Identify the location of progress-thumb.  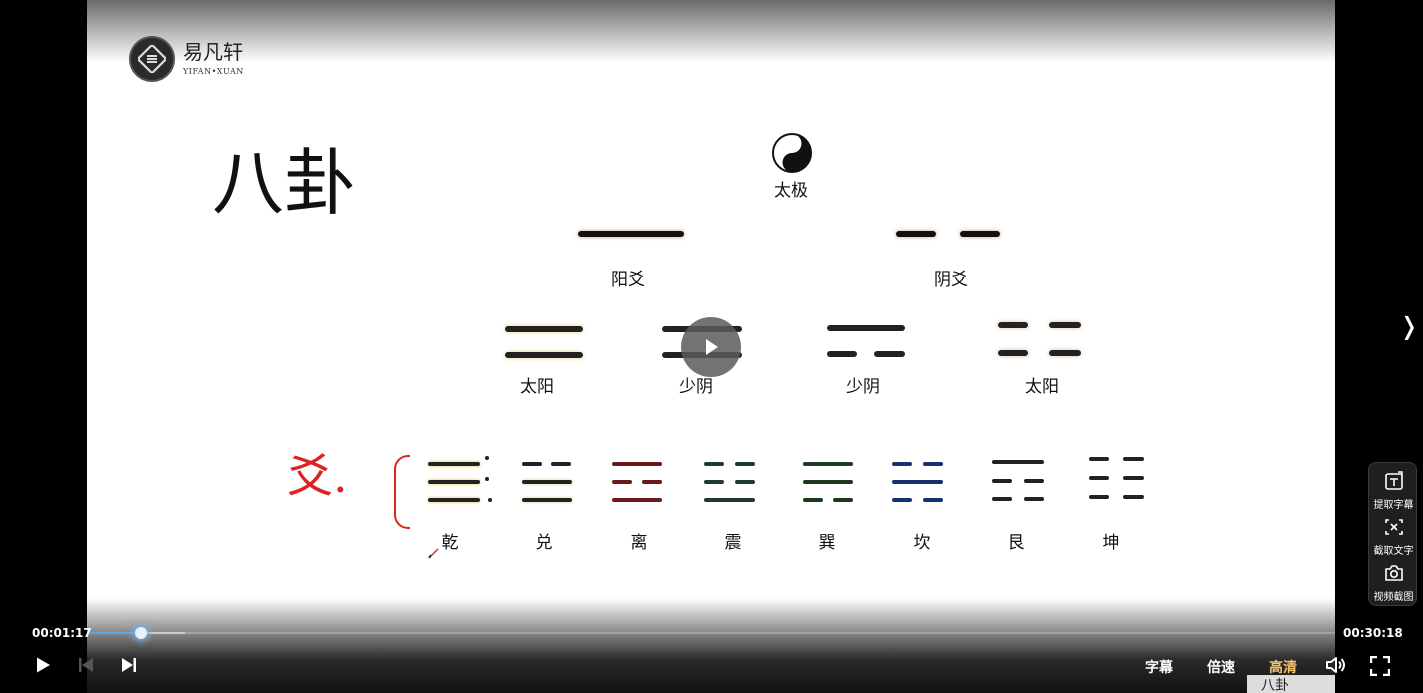
(141, 633).